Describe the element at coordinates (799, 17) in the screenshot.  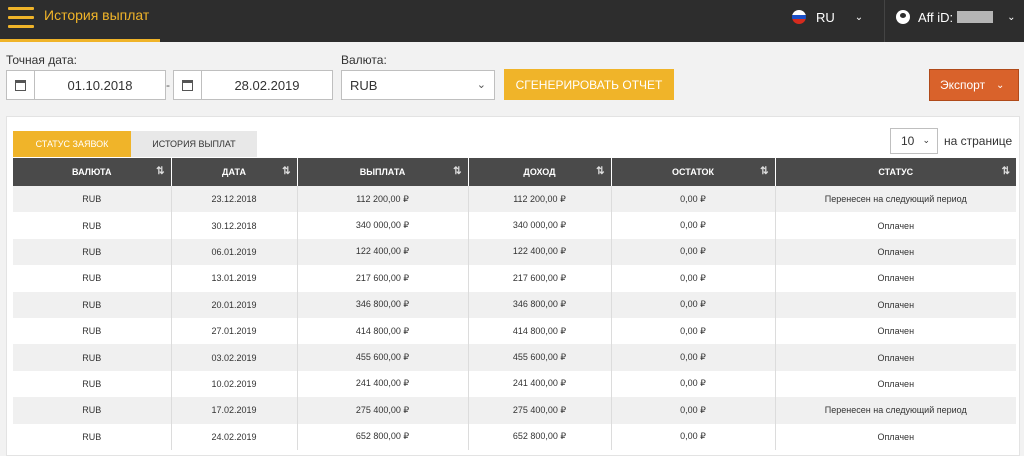
I see `russia-flag-icon` at that location.